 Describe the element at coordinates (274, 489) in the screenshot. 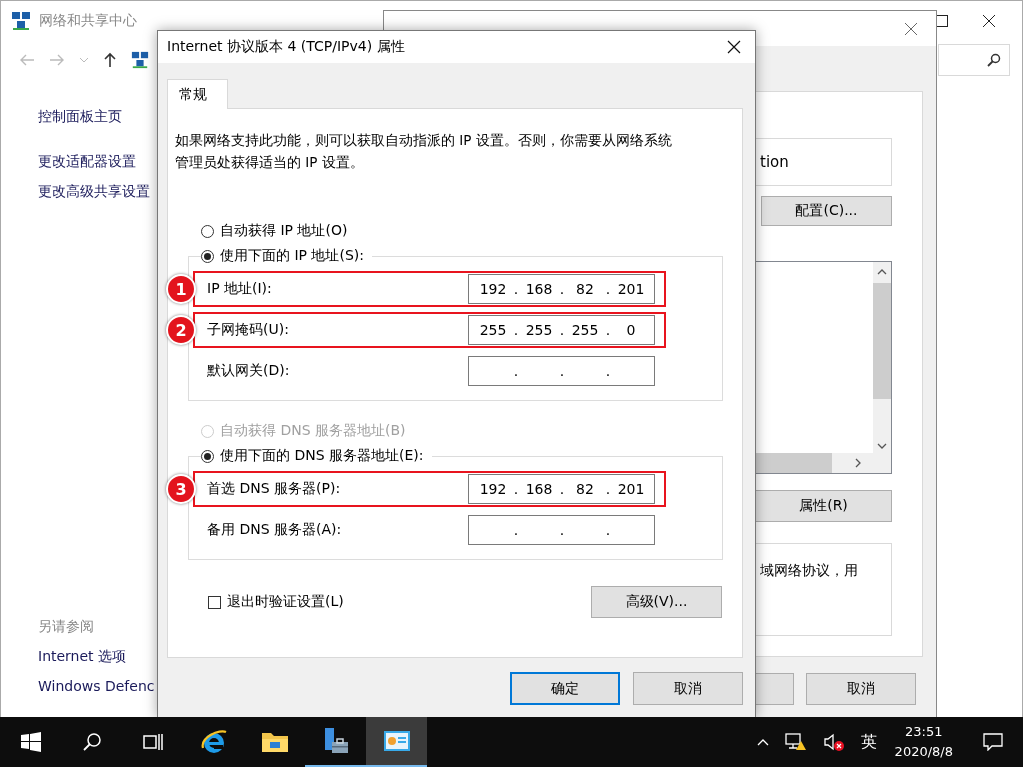

I see `field-label: 首选 DNS 服务器(P):` at that location.